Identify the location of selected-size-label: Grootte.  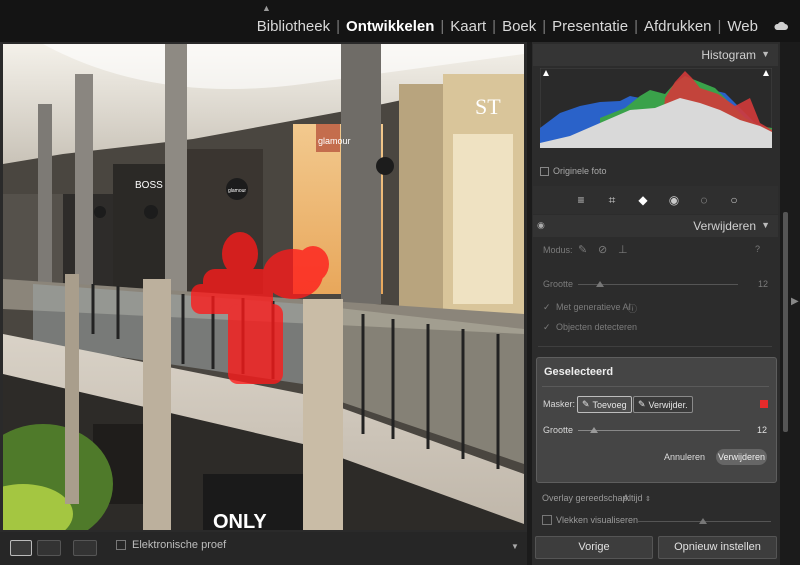
(558, 430).